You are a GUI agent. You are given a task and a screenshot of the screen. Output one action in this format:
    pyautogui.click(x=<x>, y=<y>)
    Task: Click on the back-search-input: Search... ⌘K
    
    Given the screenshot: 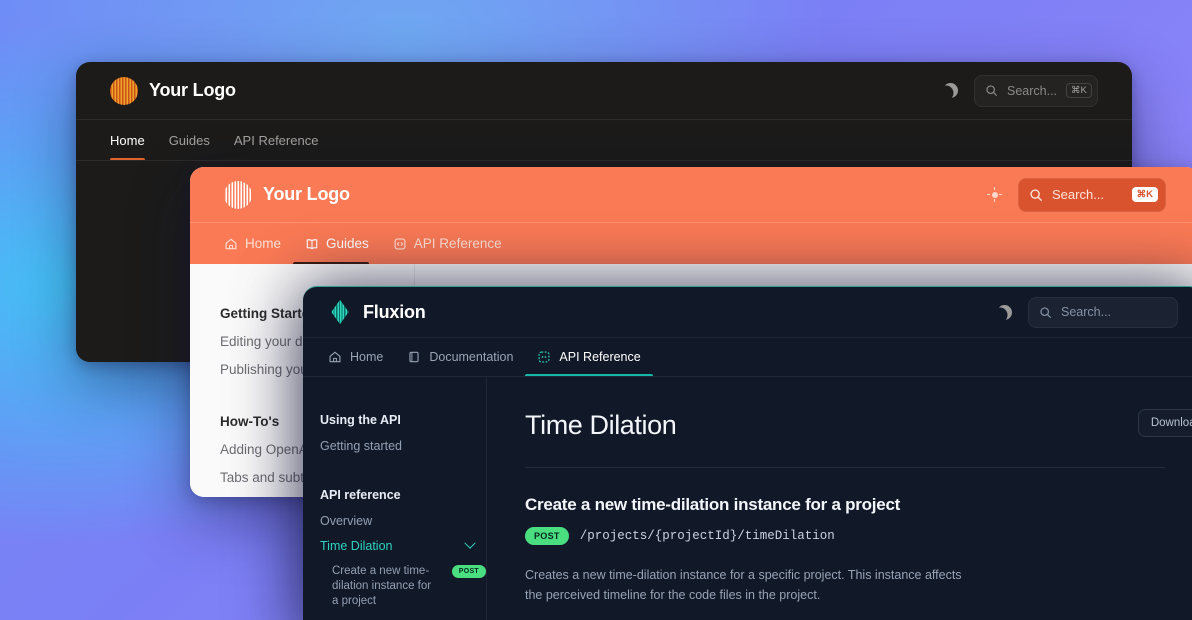 What is the action you would take?
    pyautogui.click(x=1036, y=90)
    